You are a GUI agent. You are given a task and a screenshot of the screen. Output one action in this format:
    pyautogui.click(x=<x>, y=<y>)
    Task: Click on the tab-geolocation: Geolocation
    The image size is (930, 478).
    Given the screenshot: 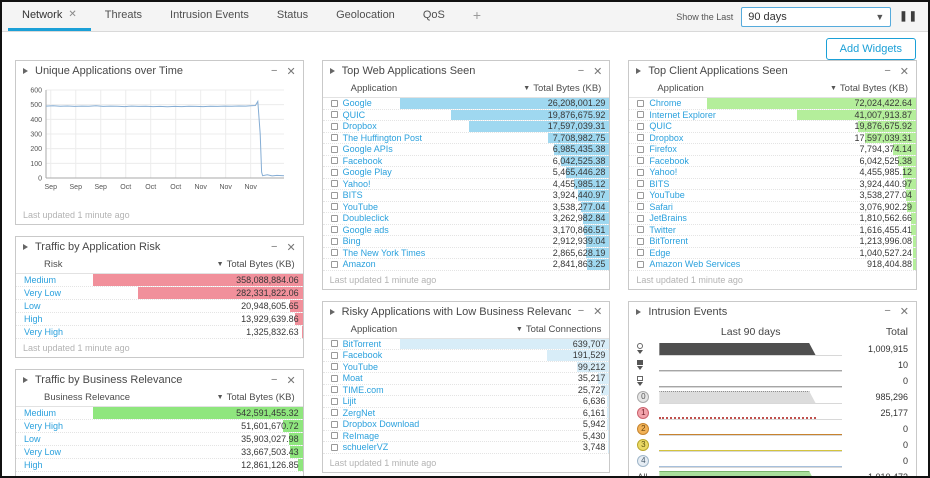 What is the action you would take?
    pyautogui.click(x=365, y=16)
    